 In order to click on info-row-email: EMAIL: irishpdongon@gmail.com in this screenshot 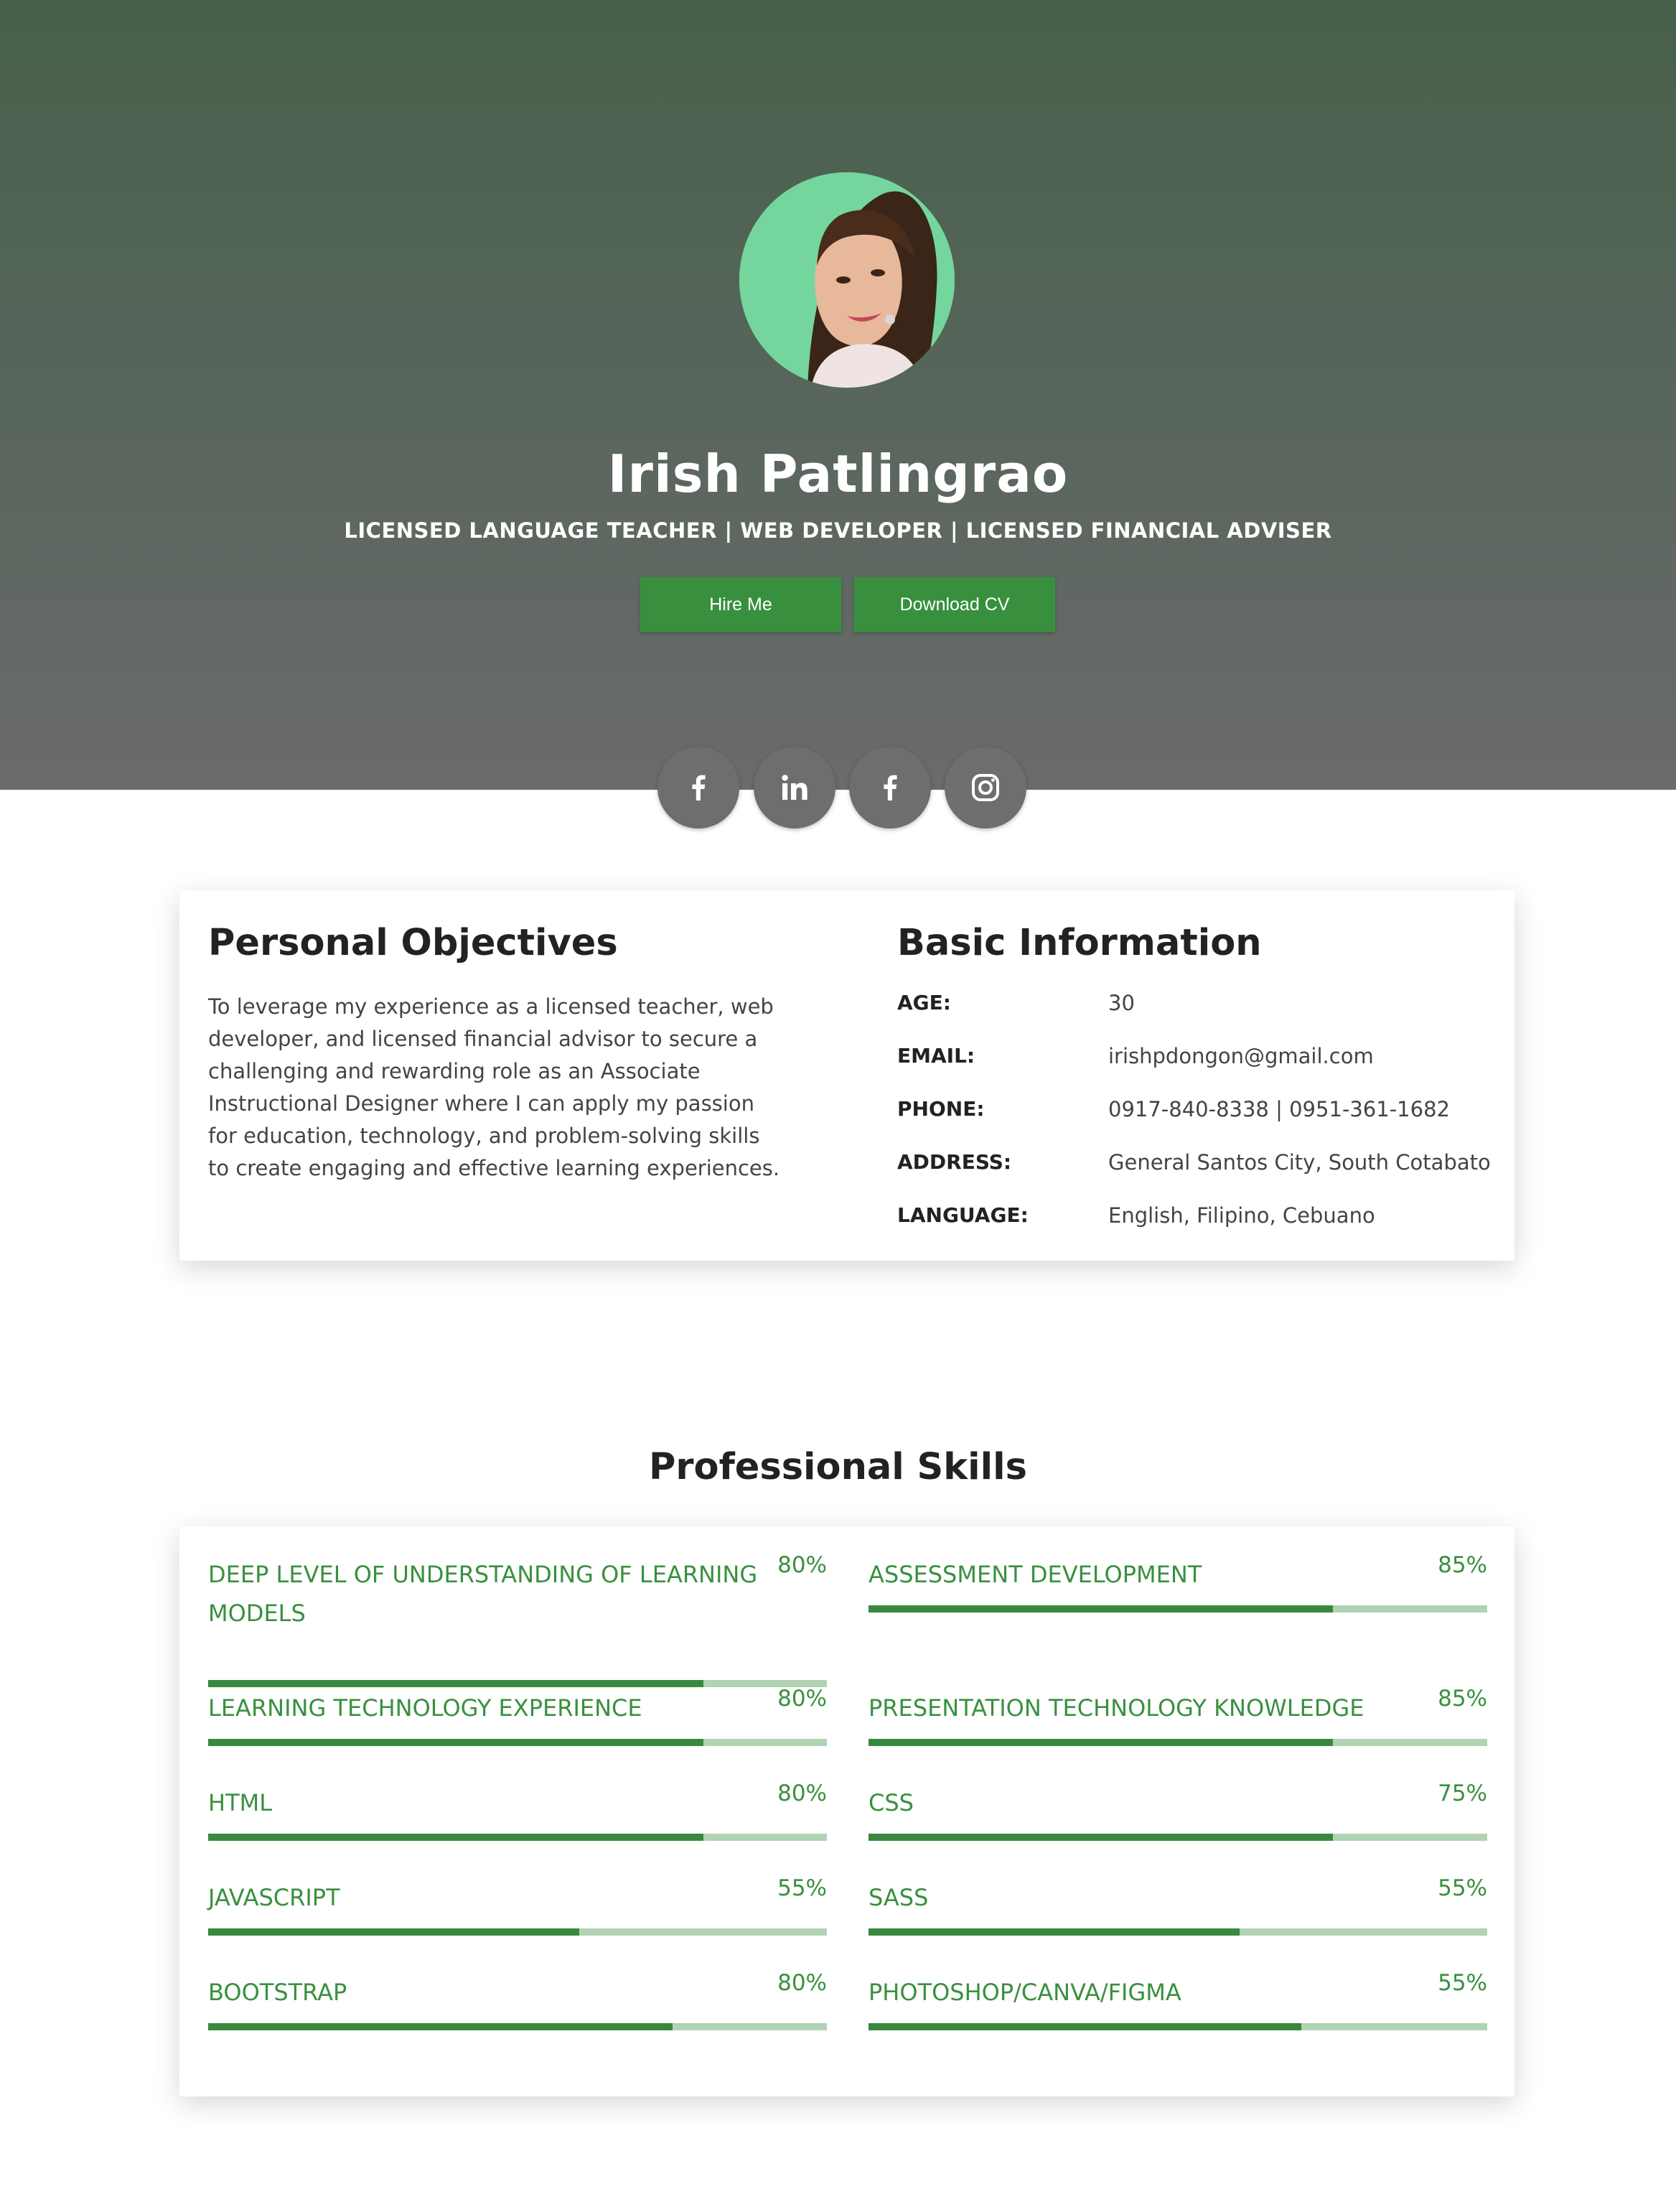, I will do `click(1198, 1058)`.